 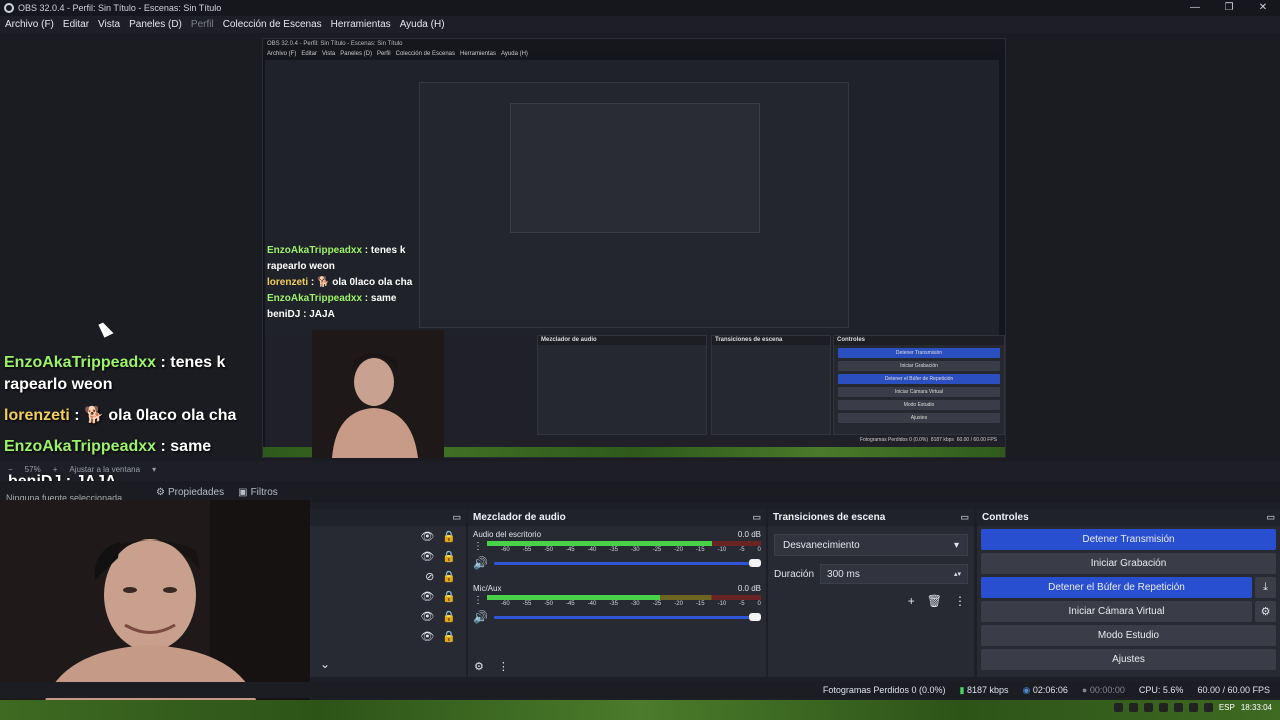 What do you see at coordinates (1128, 539) in the screenshot?
I see `stop-stream-button: Detener Transmisión` at bounding box center [1128, 539].